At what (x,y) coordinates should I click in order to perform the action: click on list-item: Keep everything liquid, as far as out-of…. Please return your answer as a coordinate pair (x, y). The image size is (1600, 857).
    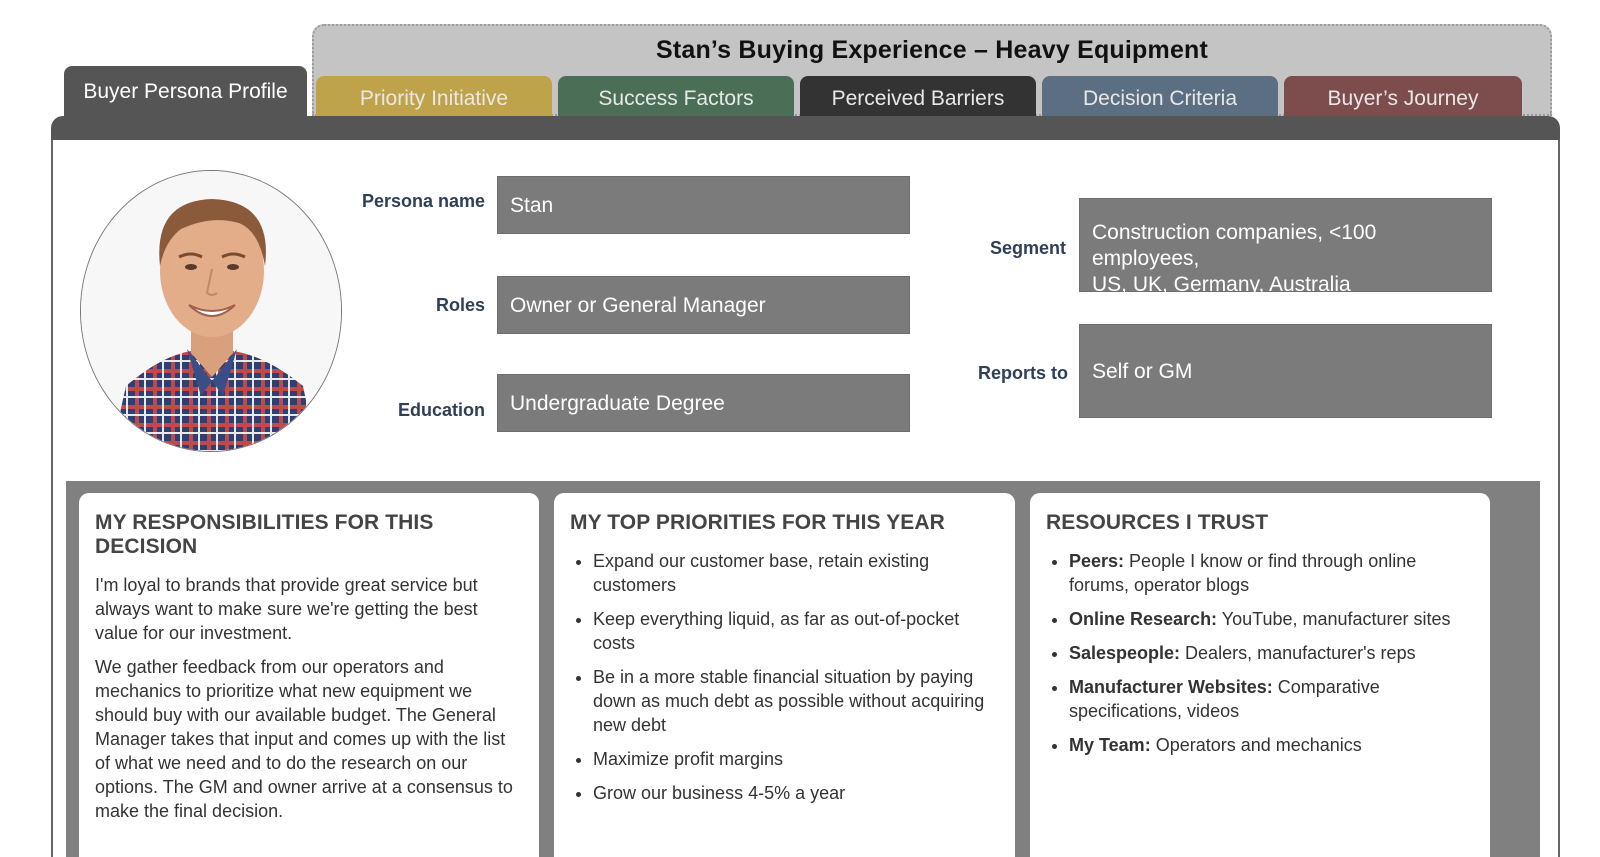
    Looking at the image, I should click on (796, 631).